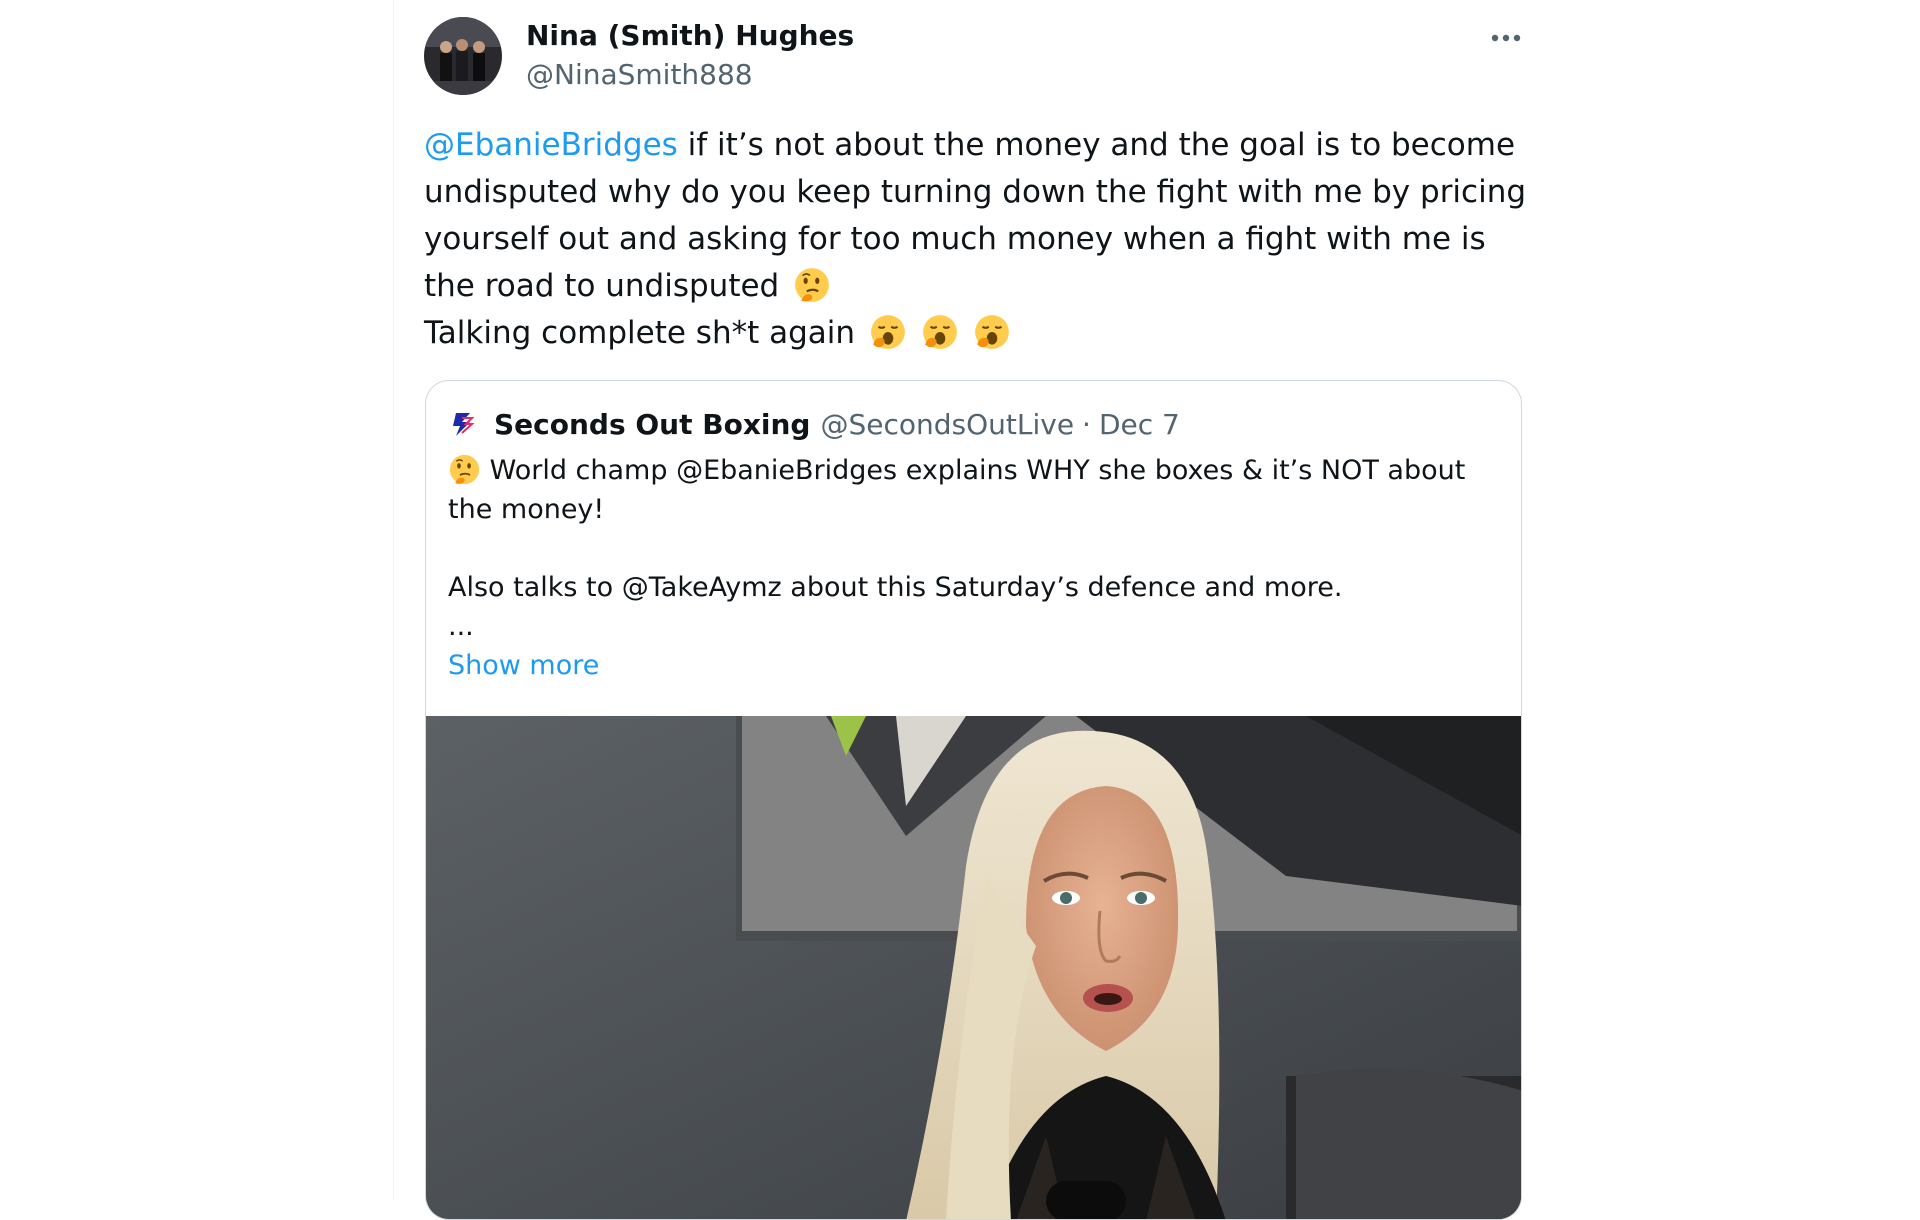 The height and width of the screenshot is (1220, 1920). I want to click on tweet-text-line2: Talking complete sh*t again, so click(640, 333).